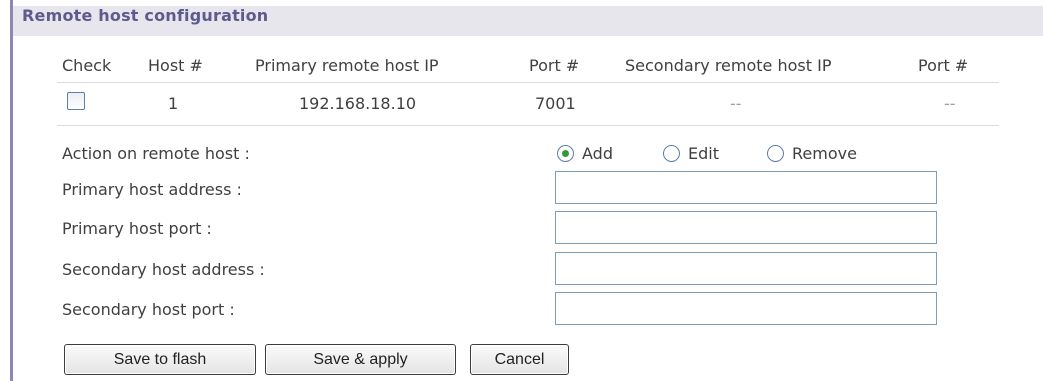 The height and width of the screenshot is (381, 1043). I want to click on row-select-checkbox, so click(76, 101).